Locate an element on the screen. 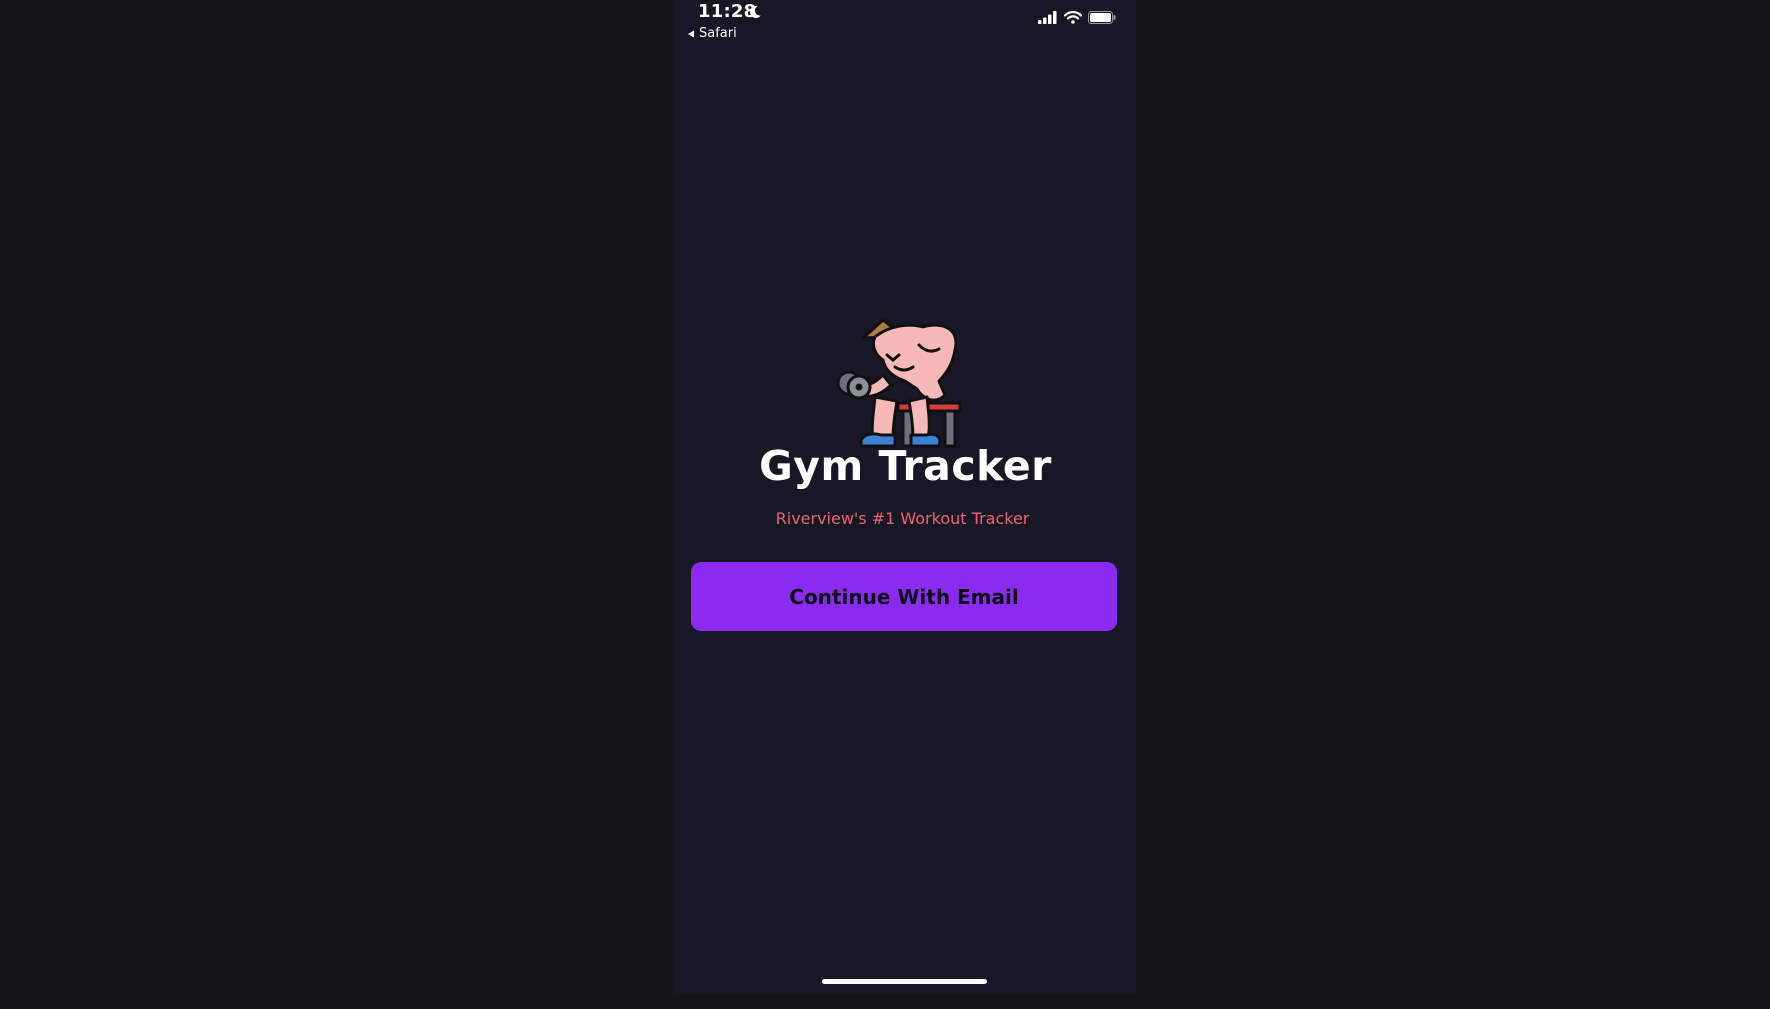  app-subtitle: Riverview's #1 Workout Tracker is located at coordinates (902, 518).